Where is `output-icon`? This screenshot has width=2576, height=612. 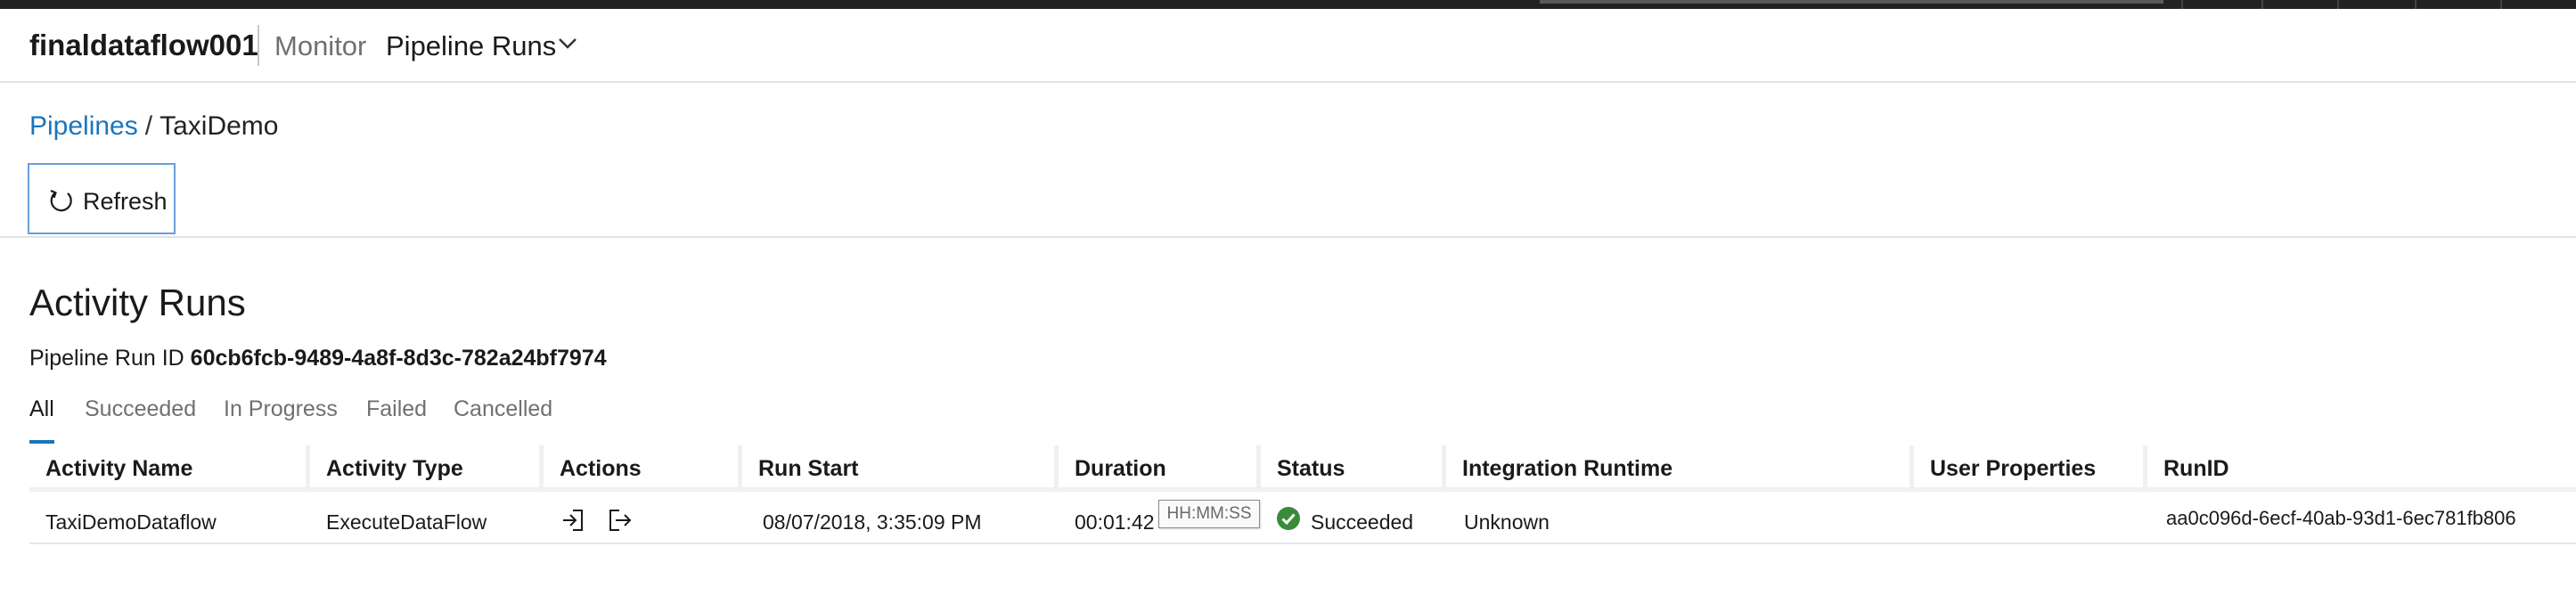 output-icon is located at coordinates (620, 520).